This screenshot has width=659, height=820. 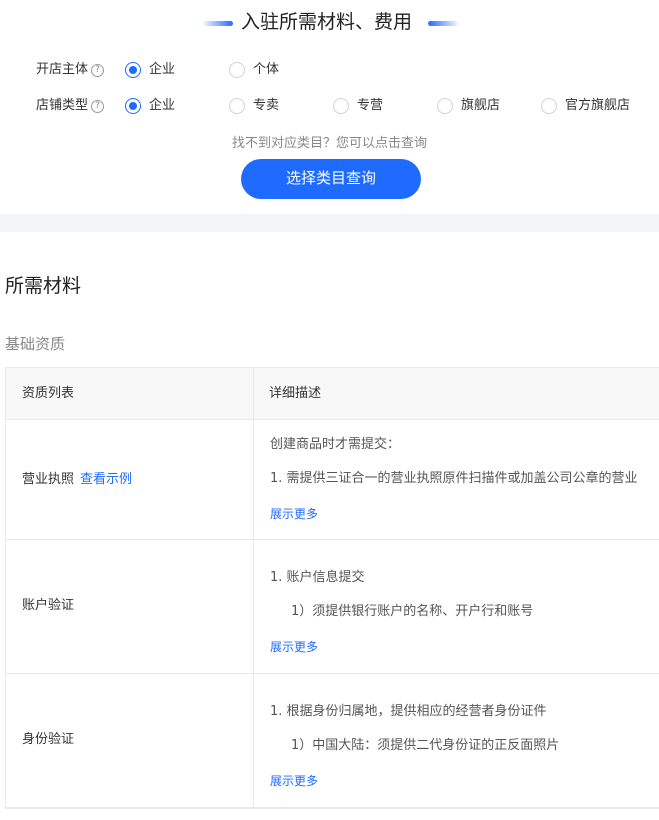 I want to click on description-line: 1. 需提供三证合一的营业执照原件扫描件或加盖公司公章的营业, so click(x=454, y=478).